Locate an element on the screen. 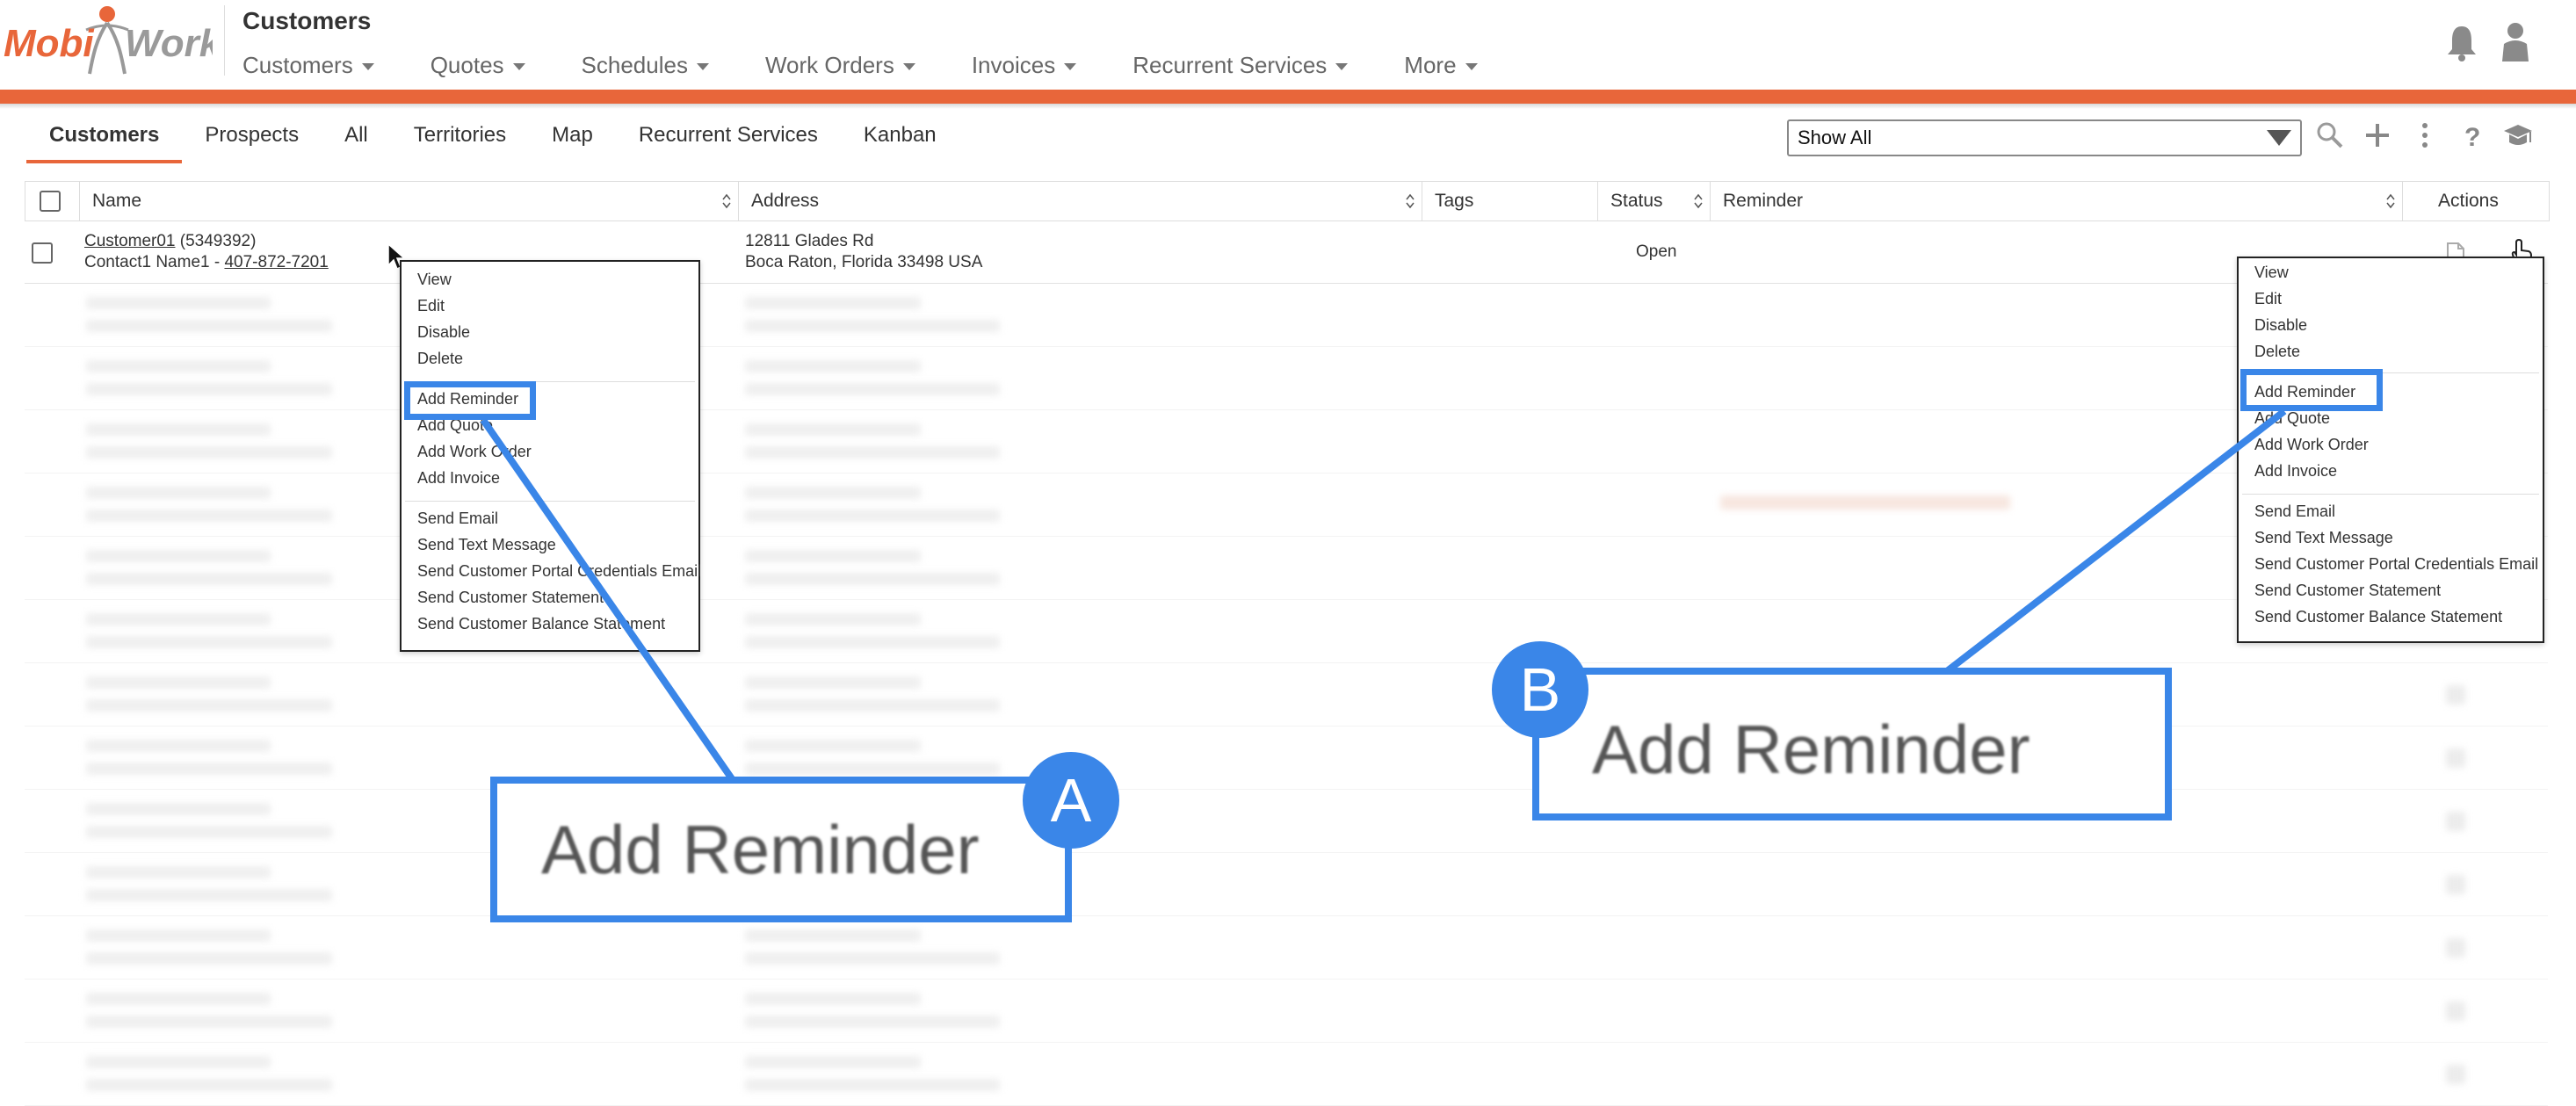 The width and height of the screenshot is (2576, 1106). callout-badge-a: A is located at coordinates (1071, 800).